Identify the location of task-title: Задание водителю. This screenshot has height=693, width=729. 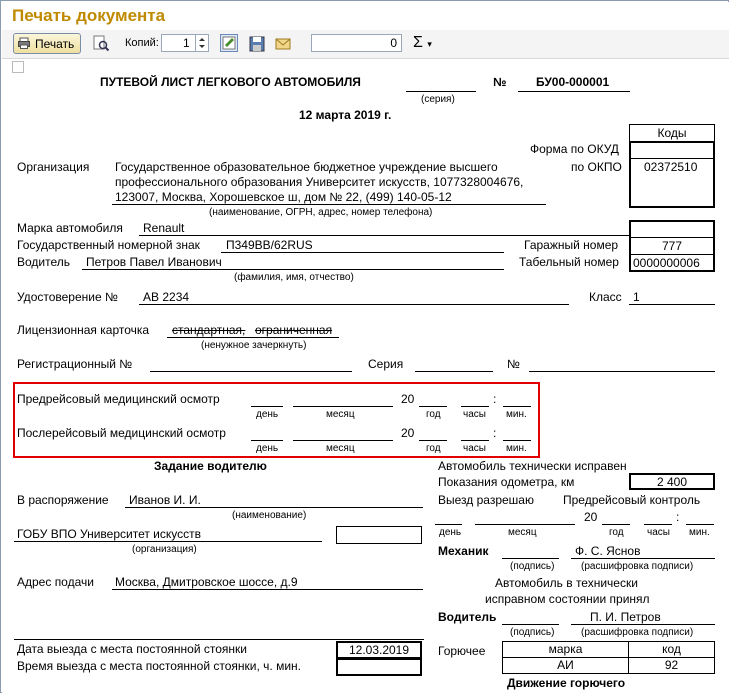
(210, 466).